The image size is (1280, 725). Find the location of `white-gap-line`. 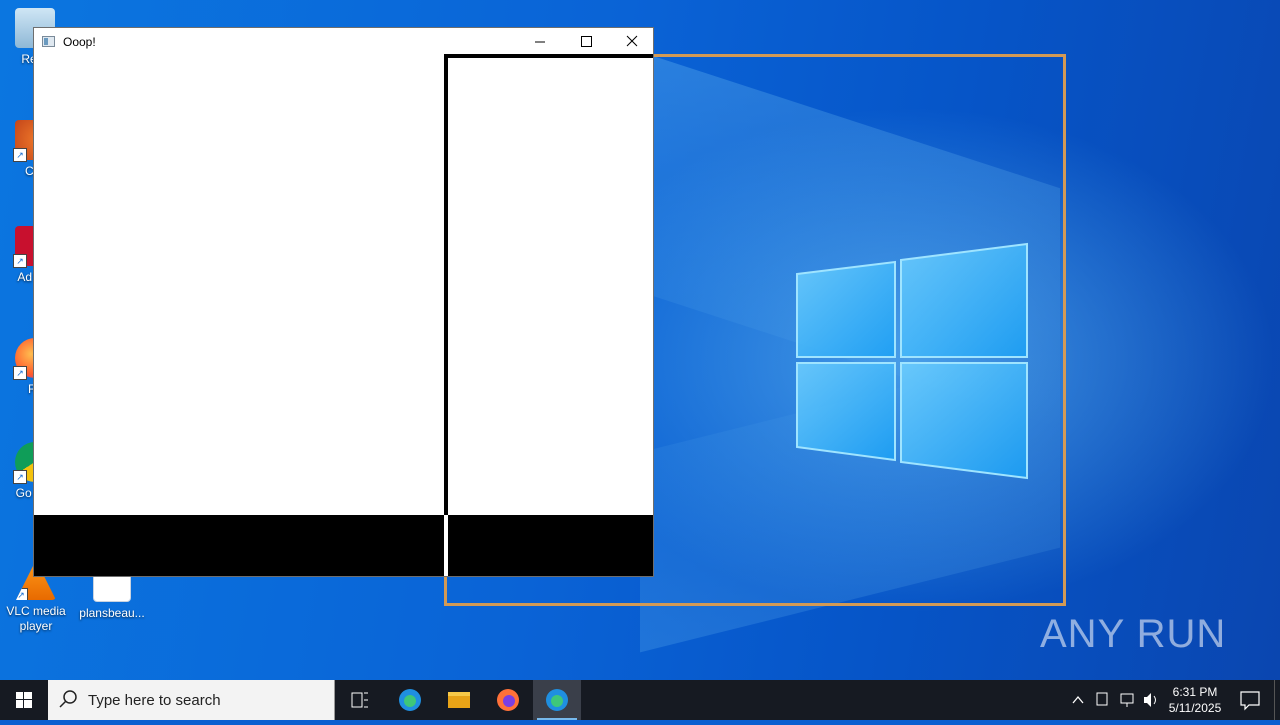

white-gap-line is located at coordinates (446, 545).